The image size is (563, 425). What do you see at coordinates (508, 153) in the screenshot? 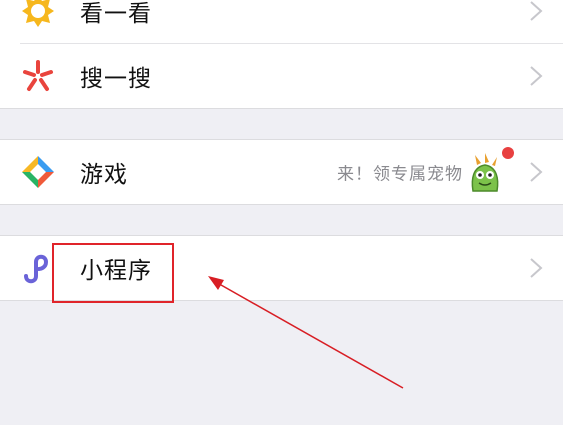
I see `red-dot-badge` at bounding box center [508, 153].